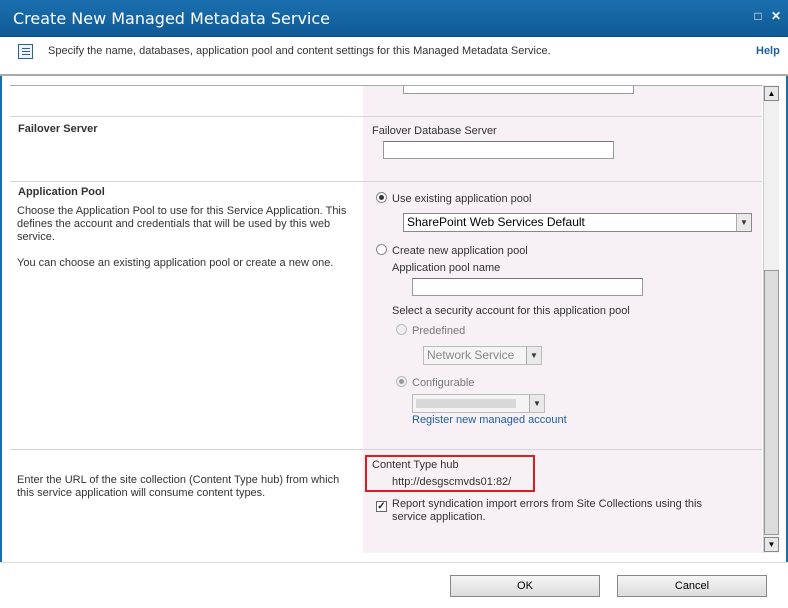  What do you see at coordinates (381, 197) in the screenshot?
I see `use-existing-pool-radio` at bounding box center [381, 197].